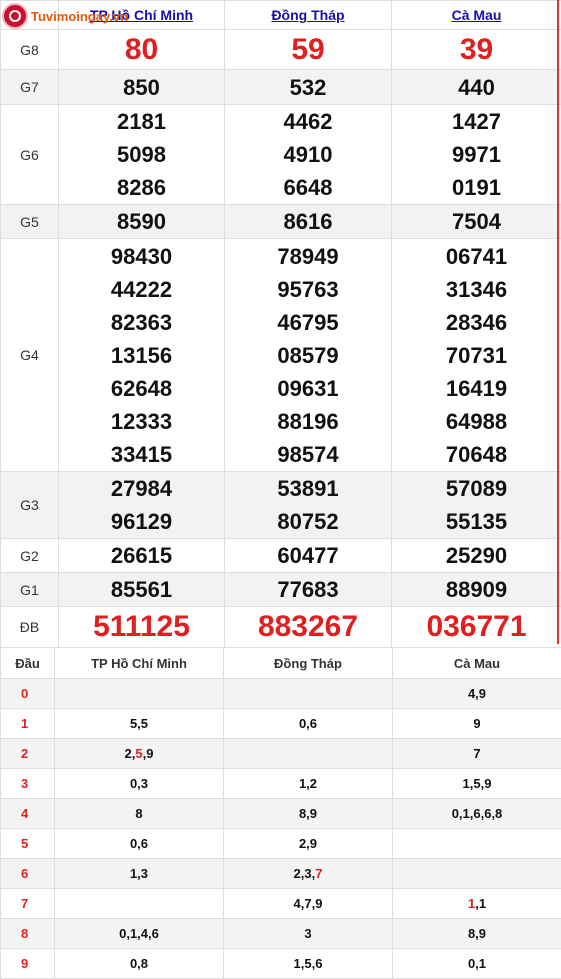 This screenshot has width=561, height=979. I want to click on prize-label-g3: G3, so click(30, 505).